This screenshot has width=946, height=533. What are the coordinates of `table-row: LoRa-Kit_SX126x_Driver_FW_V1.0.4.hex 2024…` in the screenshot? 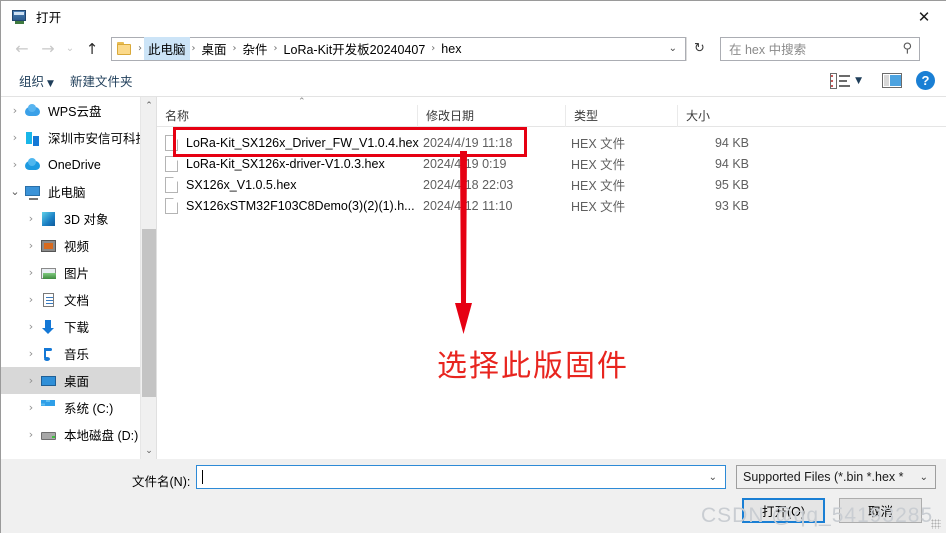 It's located at (551, 142).